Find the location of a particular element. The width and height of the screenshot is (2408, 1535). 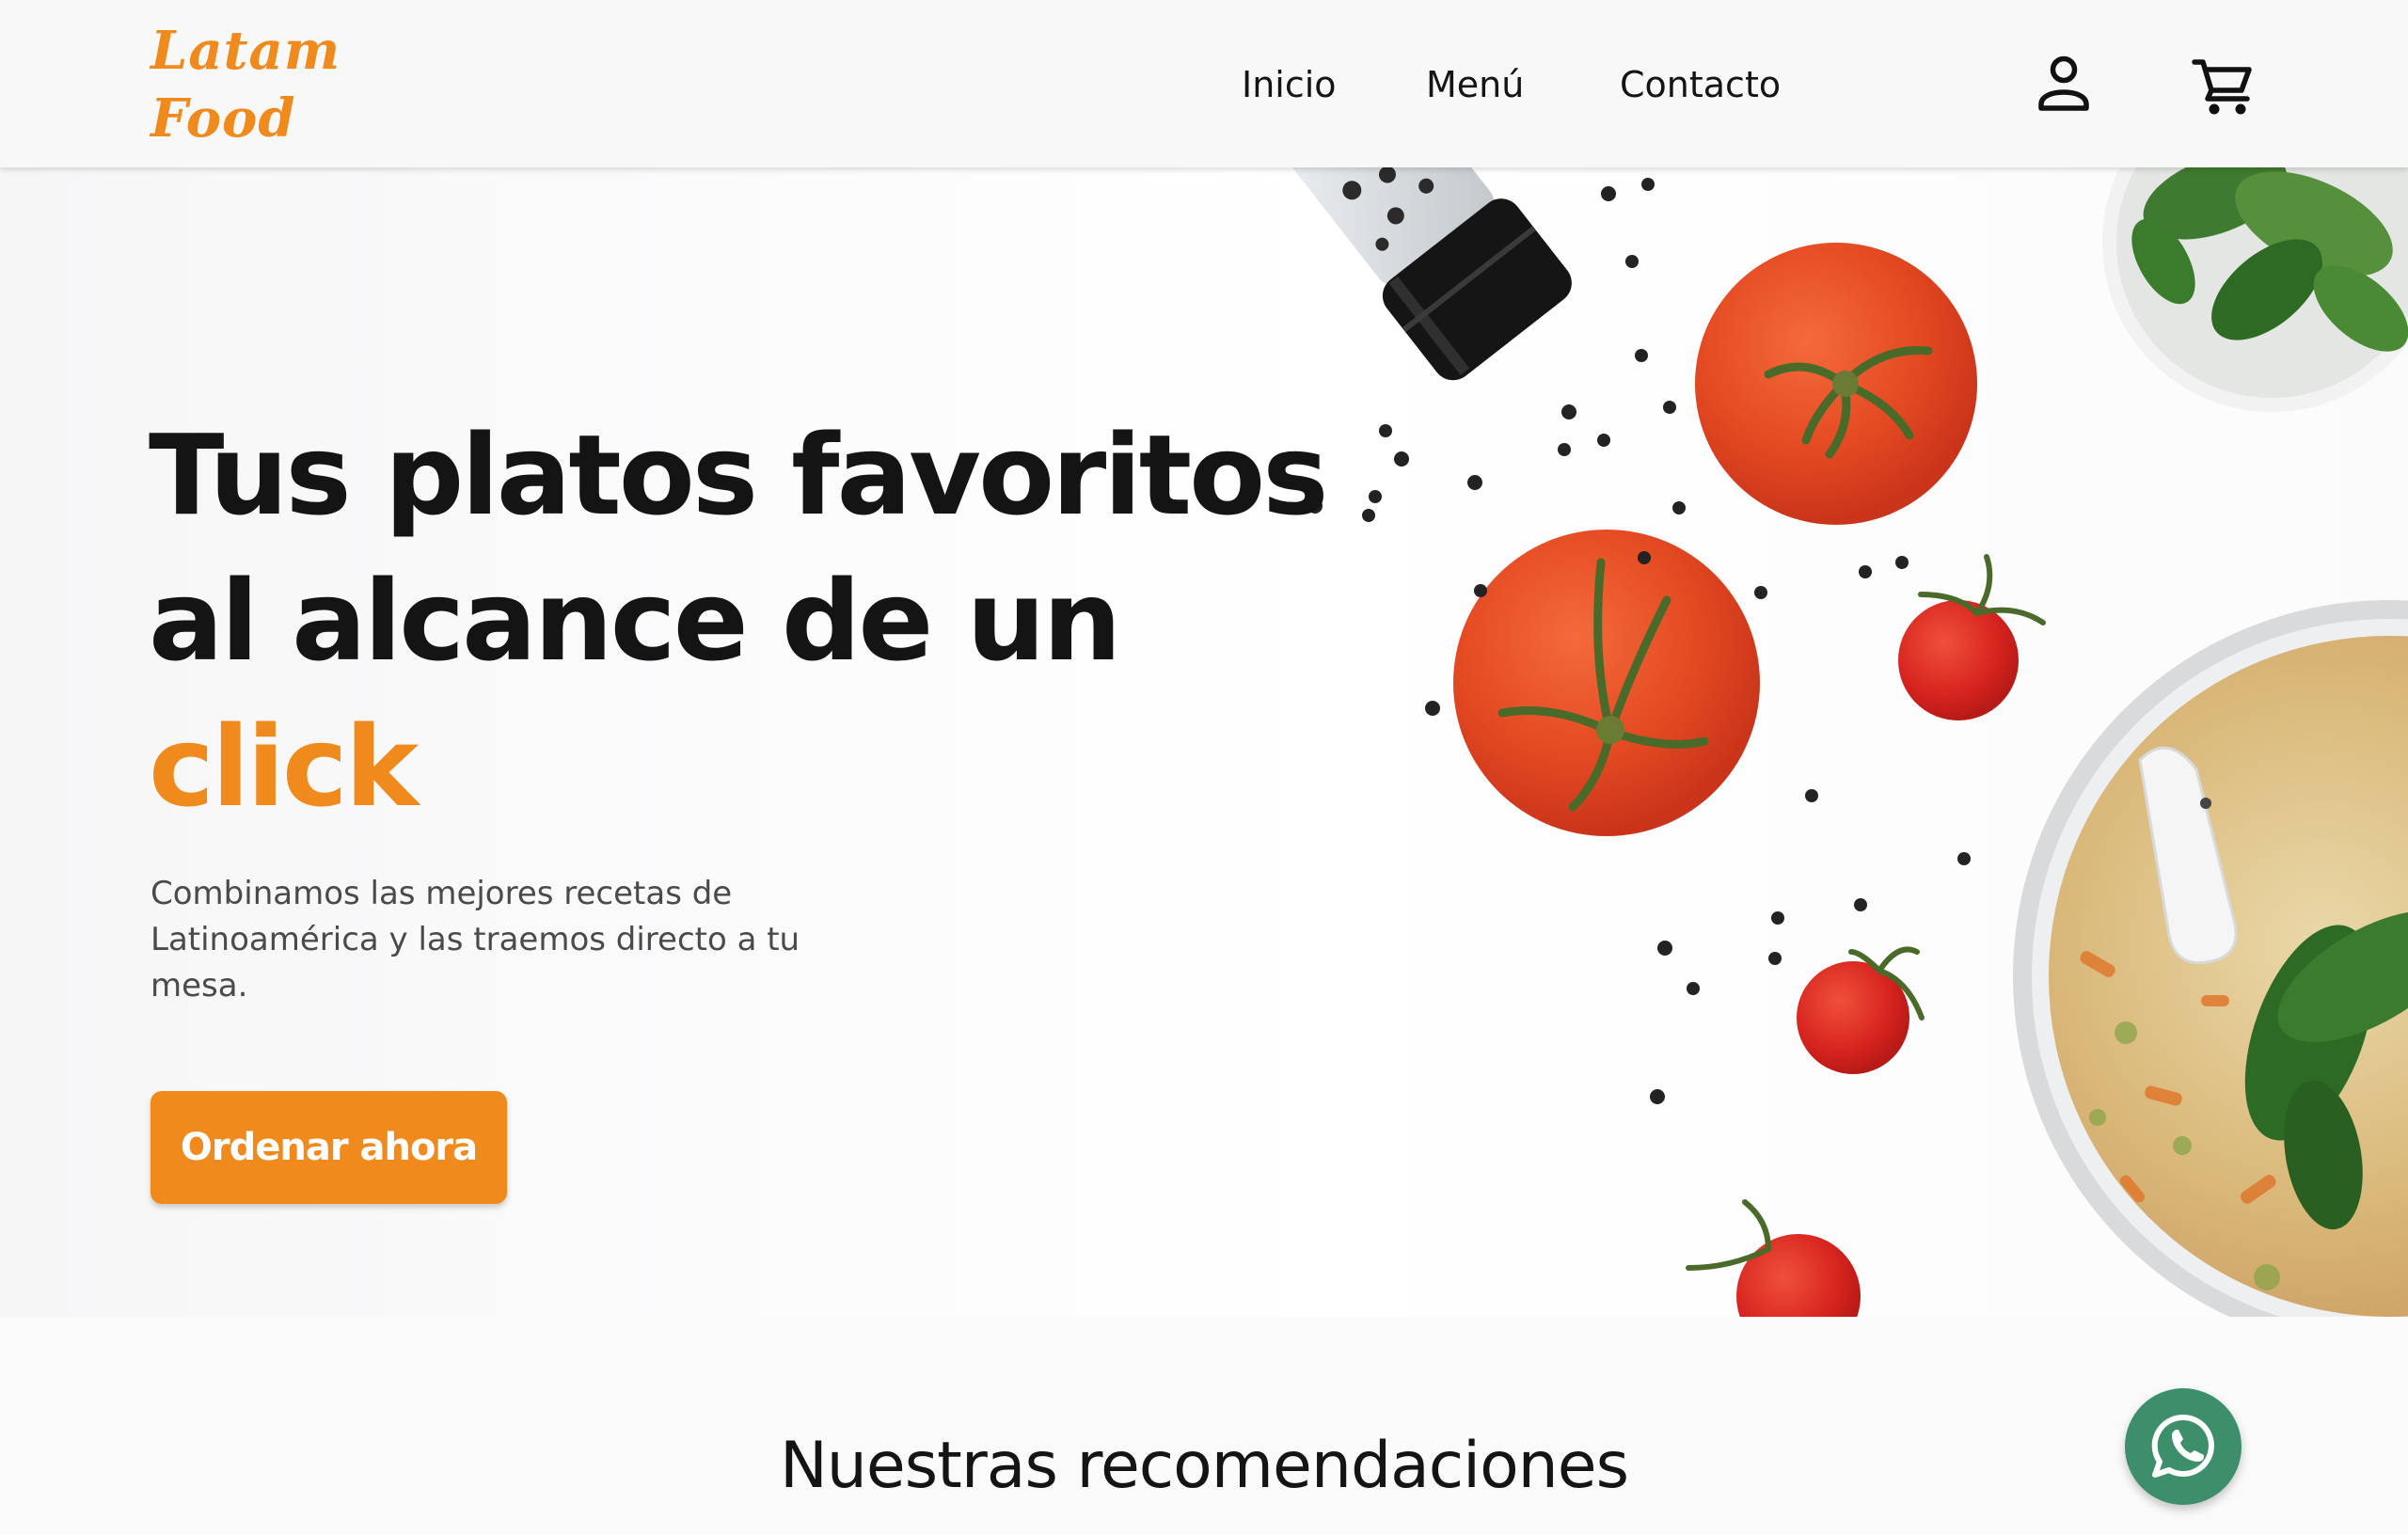

account-button is located at coordinates (2063, 86).